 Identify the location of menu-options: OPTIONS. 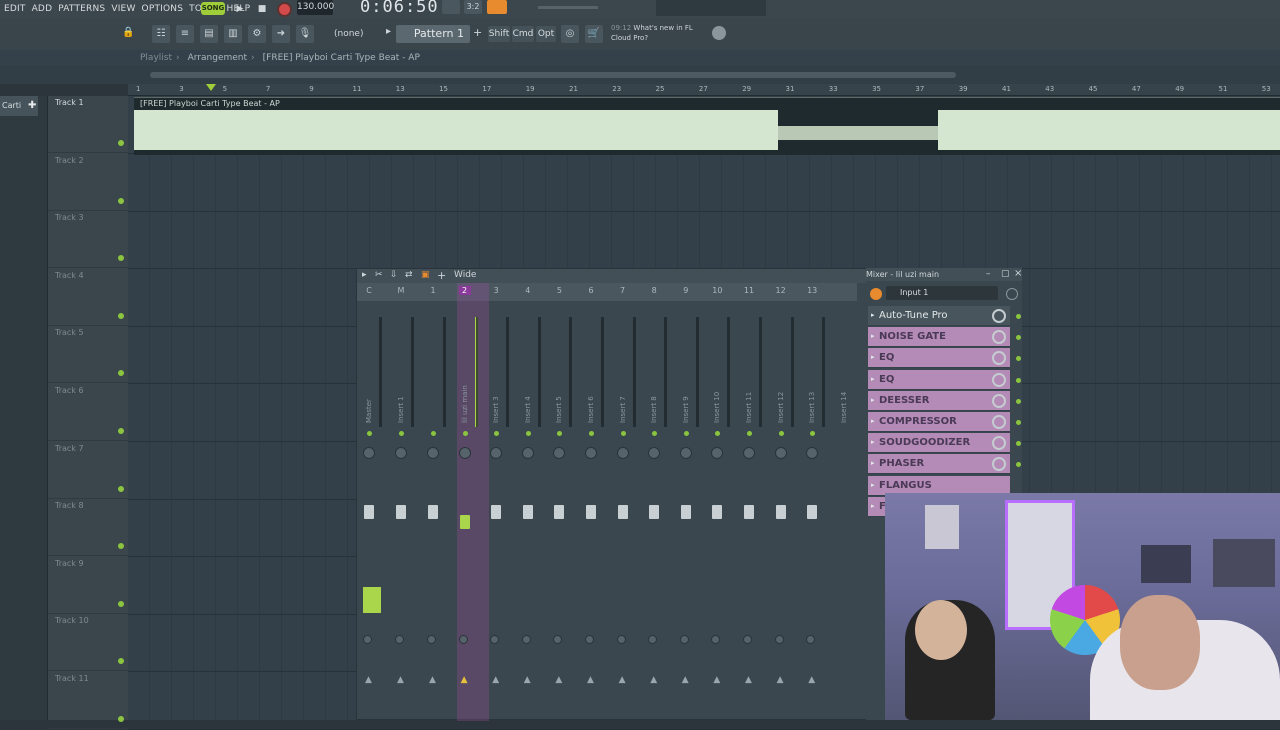
(163, 9).